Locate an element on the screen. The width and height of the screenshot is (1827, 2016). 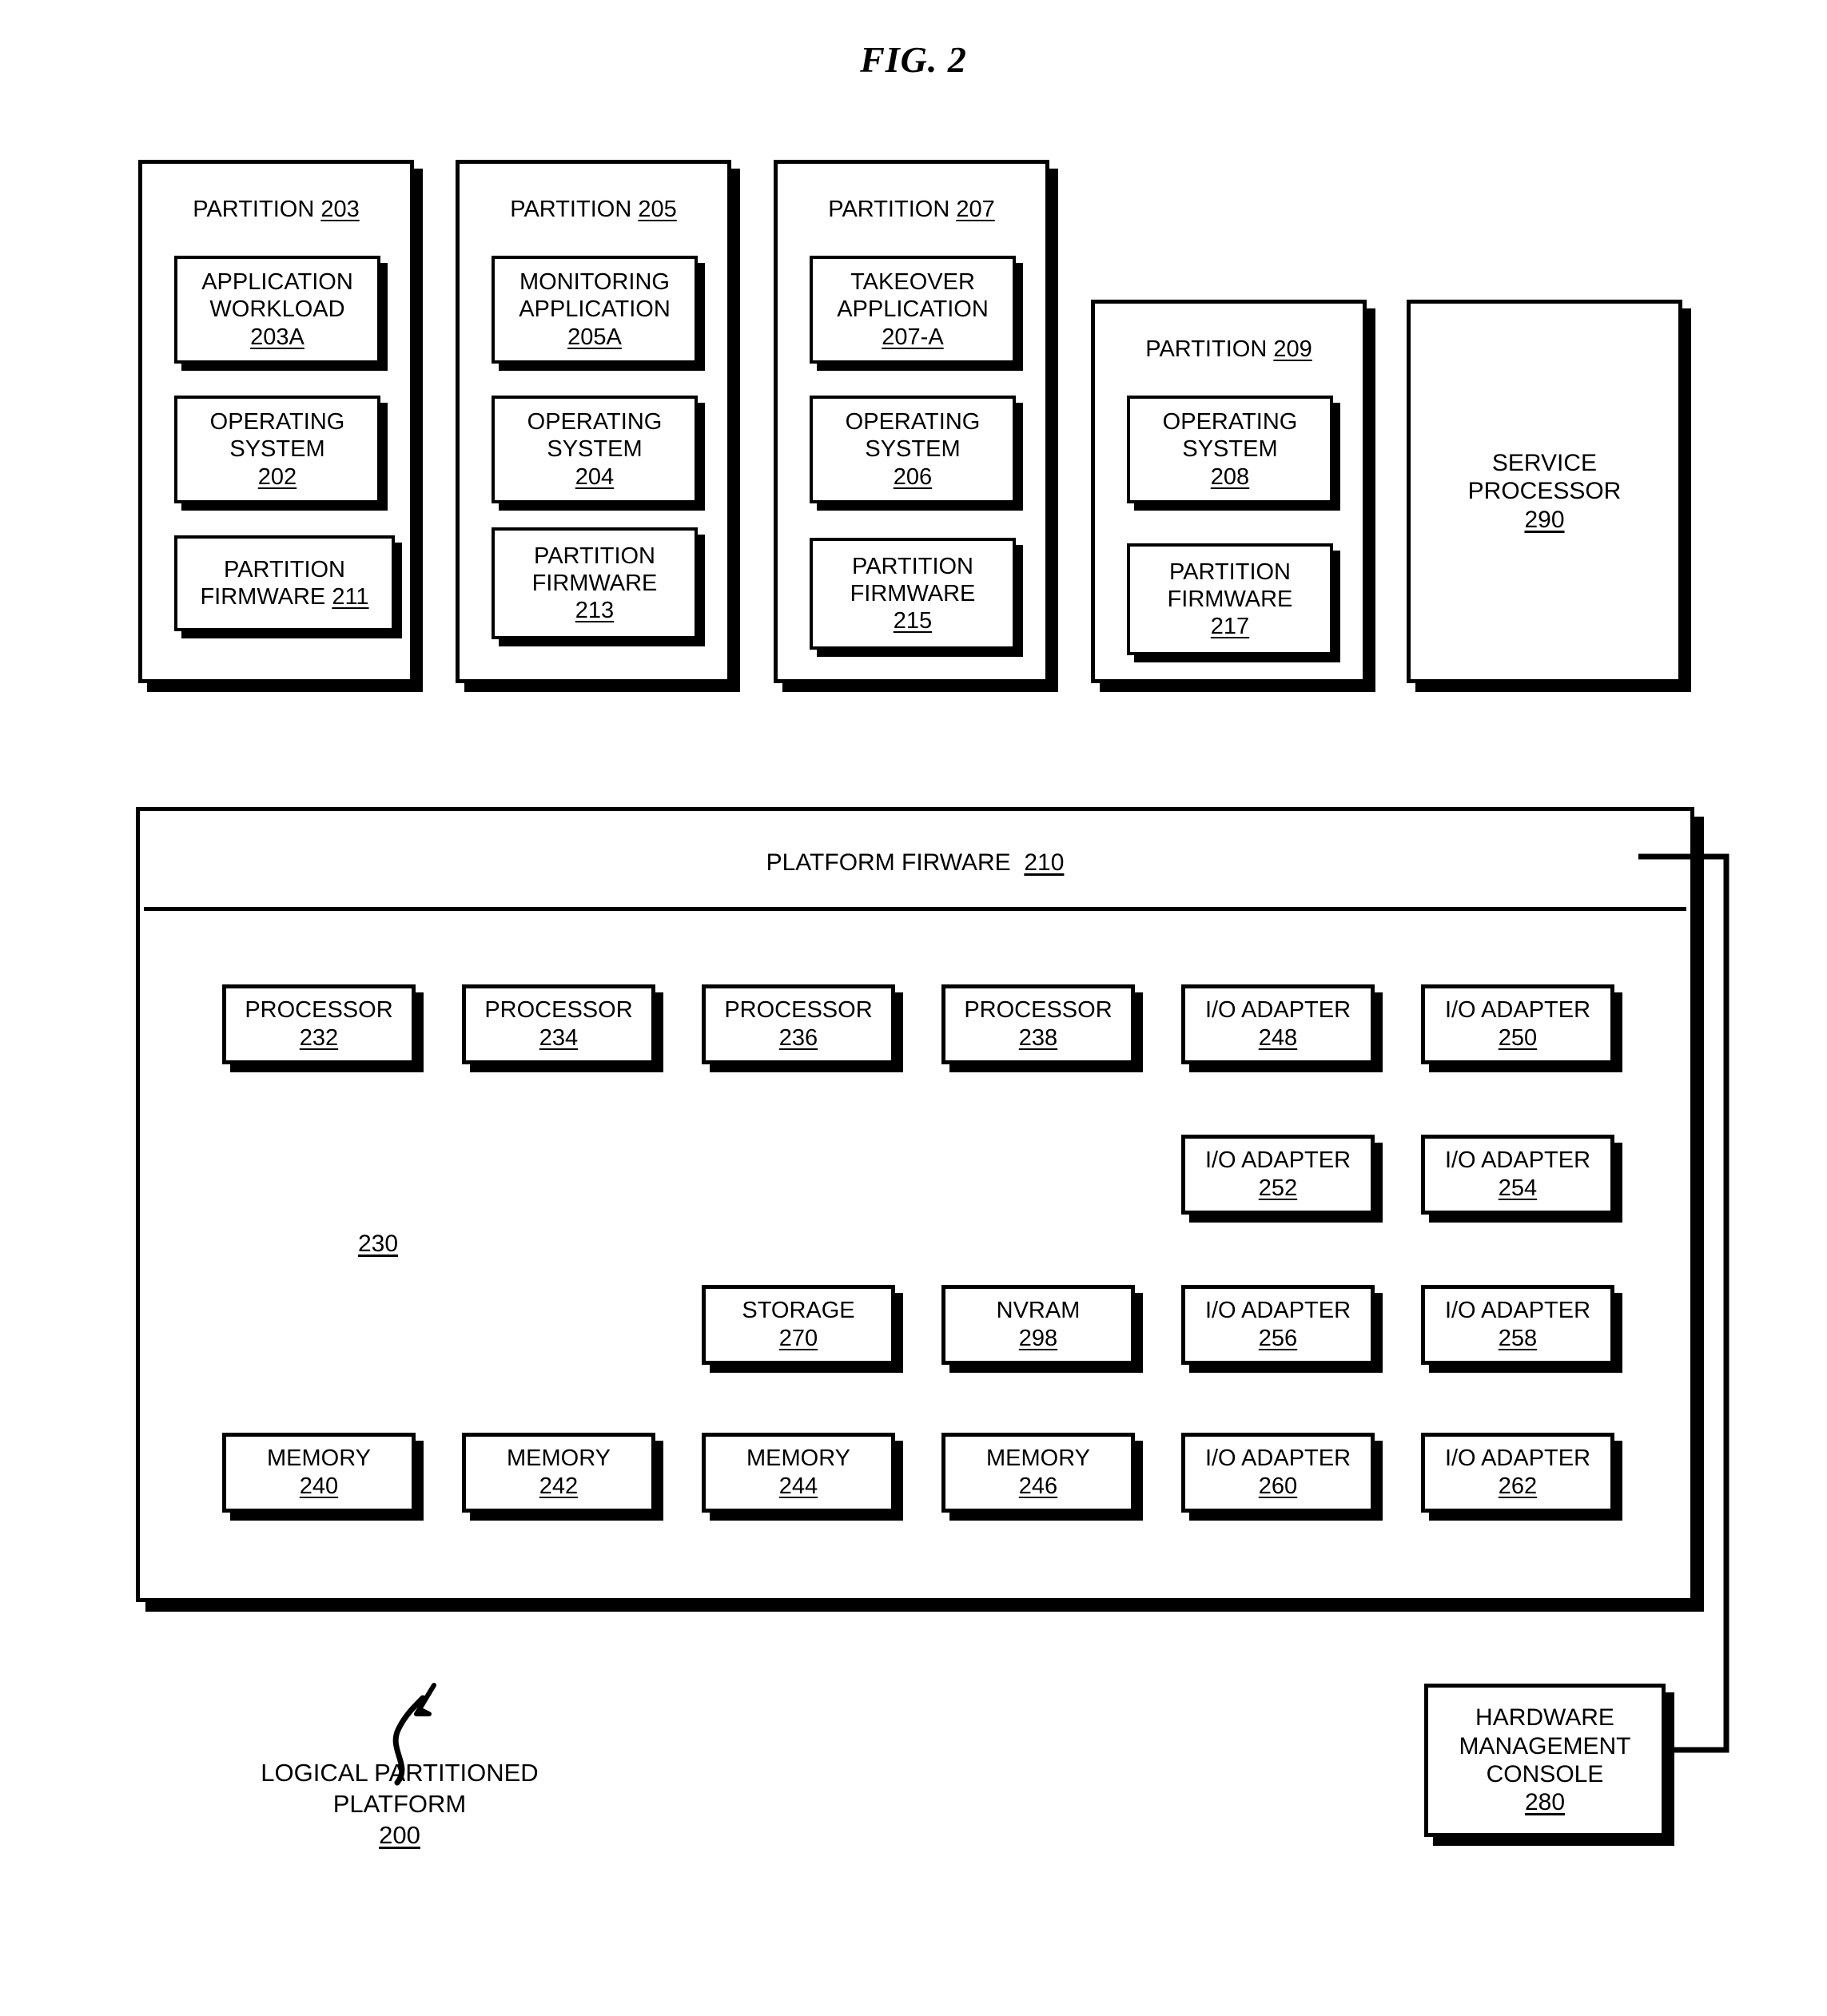
component-partition-firmware-211: PARTITION FIRMWARE 211 is located at coordinates (285, 583).